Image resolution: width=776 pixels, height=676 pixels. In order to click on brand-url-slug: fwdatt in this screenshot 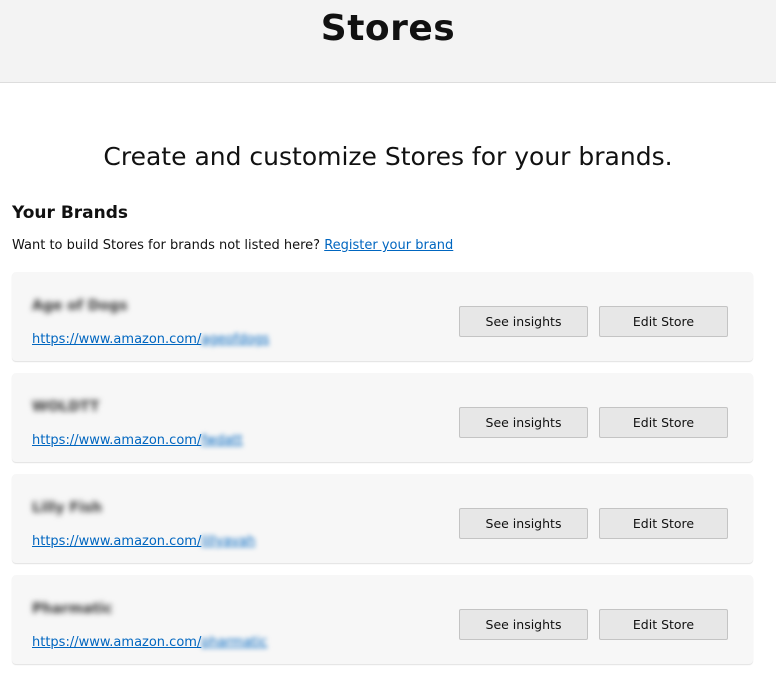, I will do `click(221, 440)`.